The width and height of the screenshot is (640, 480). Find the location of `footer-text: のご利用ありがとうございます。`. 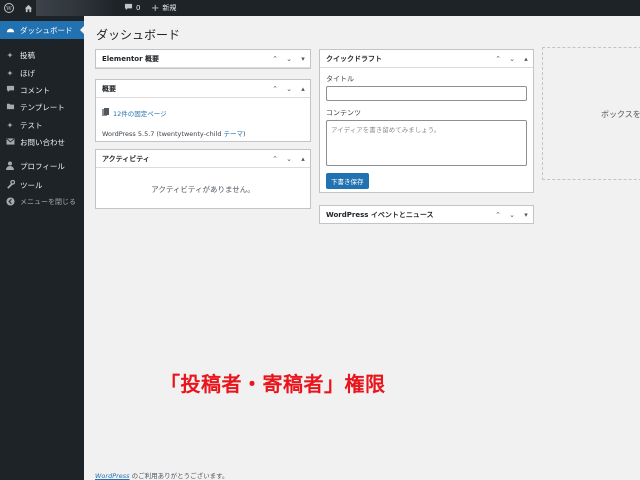

footer-text: のご利用ありがとうございます。 is located at coordinates (179, 476).